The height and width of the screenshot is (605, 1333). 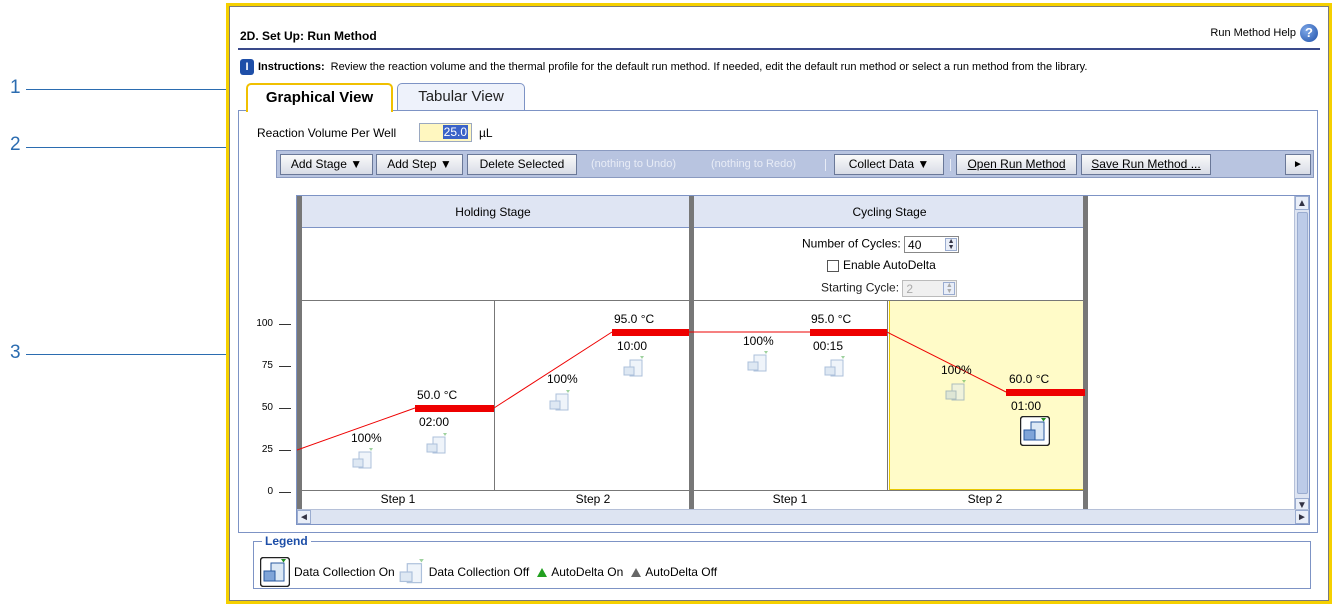 What do you see at coordinates (542, 572) in the screenshot?
I see `autodelta-on-icon` at bounding box center [542, 572].